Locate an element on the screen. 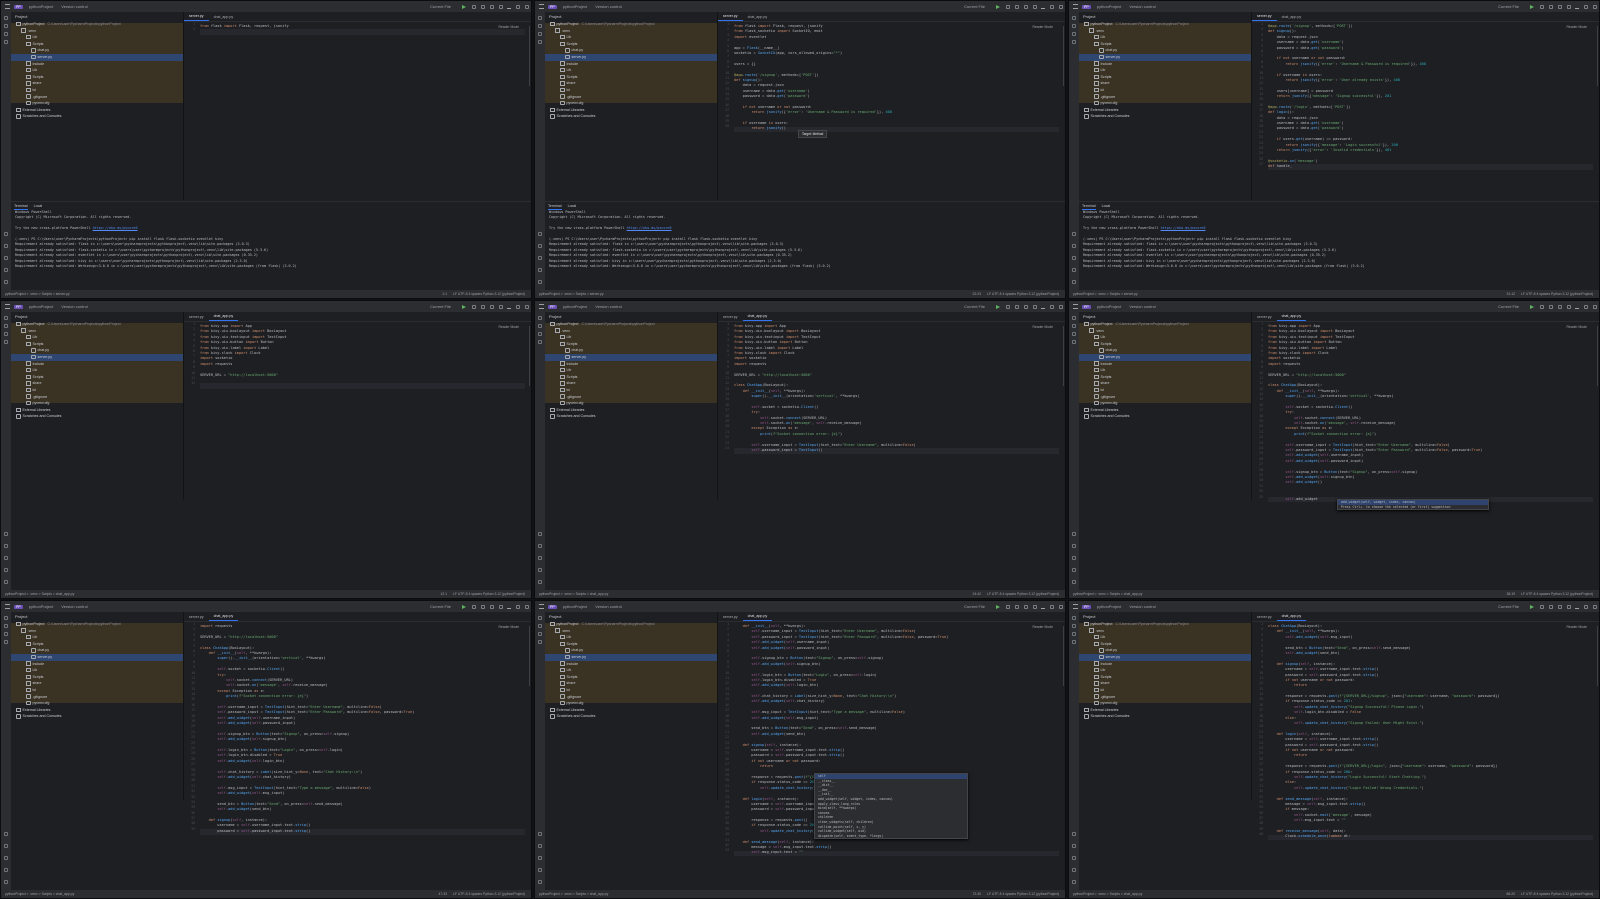 The width and height of the screenshot is (1600, 899). maximize-icon is located at coordinates (1051, 606).